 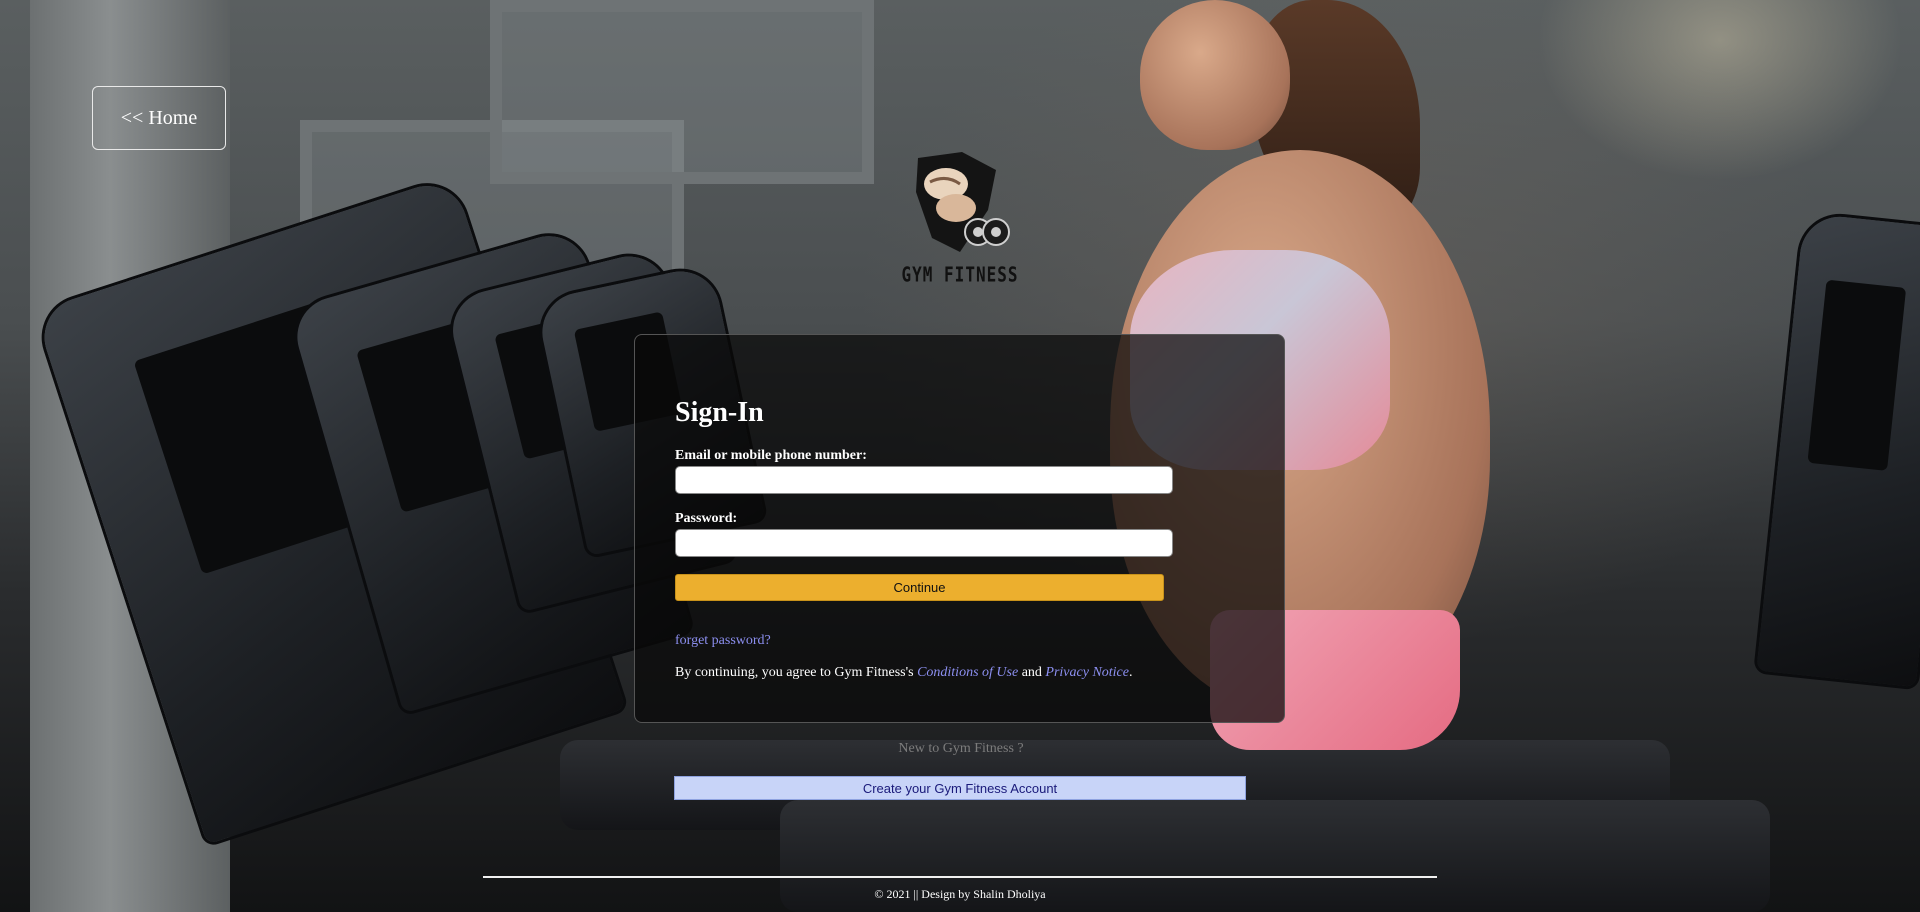 What do you see at coordinates (960, 788) in the screenshot?
I see `create-account-button: Create your Gym Fitness Account` at bounding box center [960, 788].